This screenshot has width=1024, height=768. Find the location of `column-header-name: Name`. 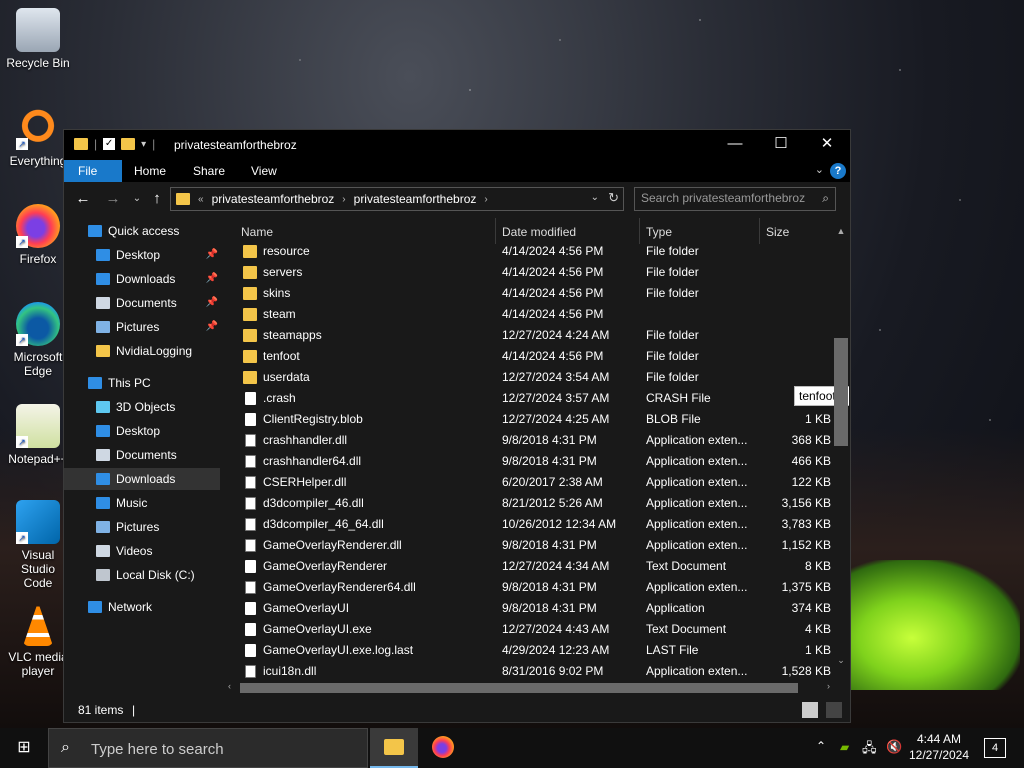

column-header-name: Name is located at coordinates (257, 232).